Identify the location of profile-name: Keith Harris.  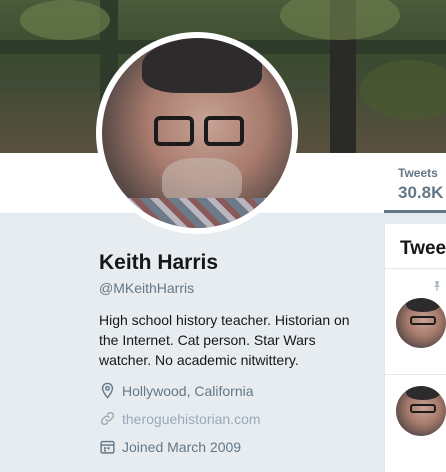
(158, 263).